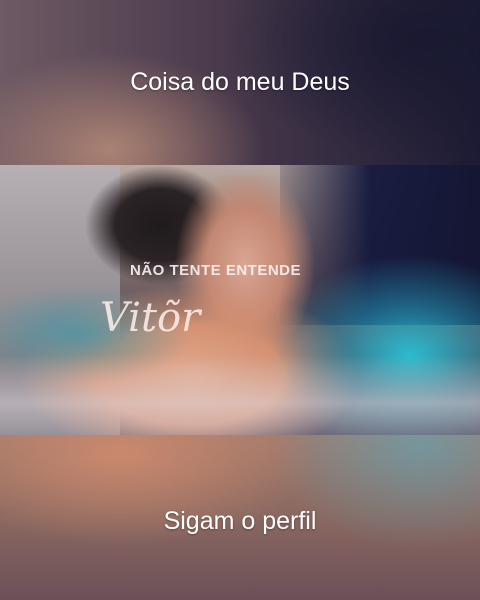 This screenshot has height=600, width=480. What do you see at coordinates (150, 318) in the screenshot?
I see `video-overlay-script-text: Vitõr` at bounding box center [150, 318].